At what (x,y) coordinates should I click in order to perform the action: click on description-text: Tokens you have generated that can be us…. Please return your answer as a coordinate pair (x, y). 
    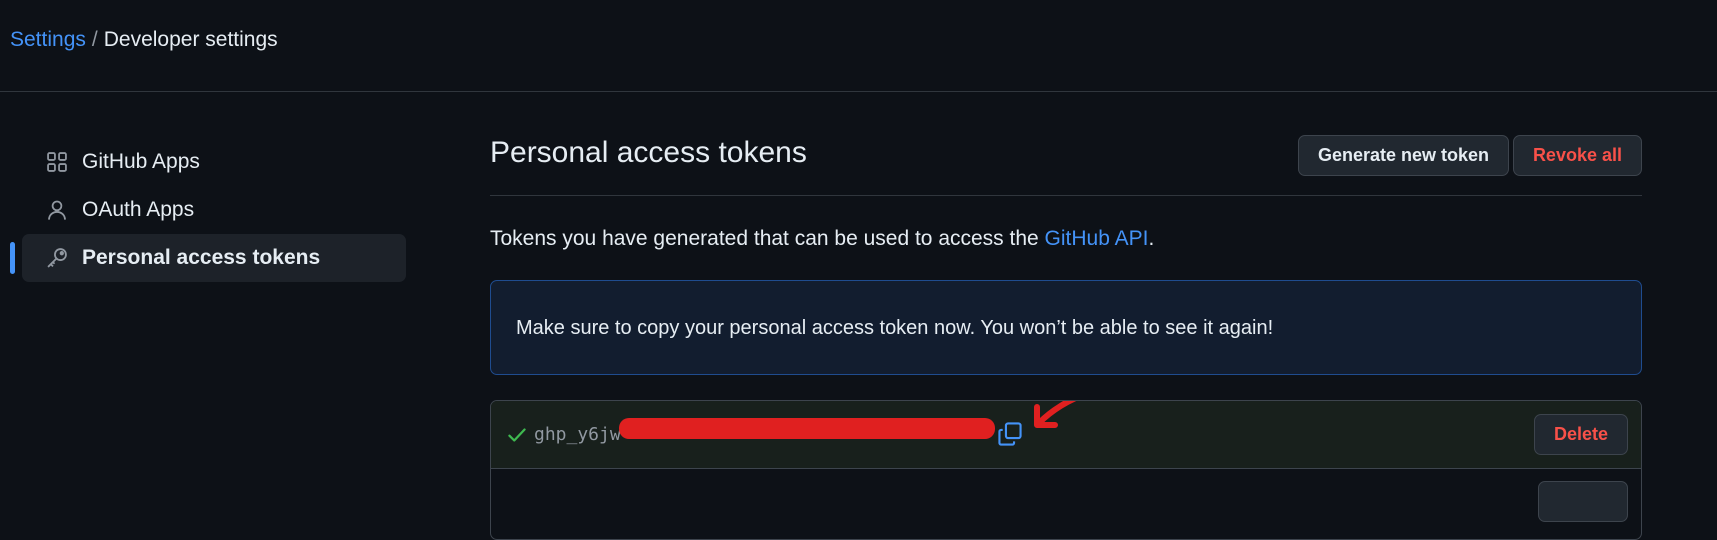
    Looking at the image, I should click on (767, 238).